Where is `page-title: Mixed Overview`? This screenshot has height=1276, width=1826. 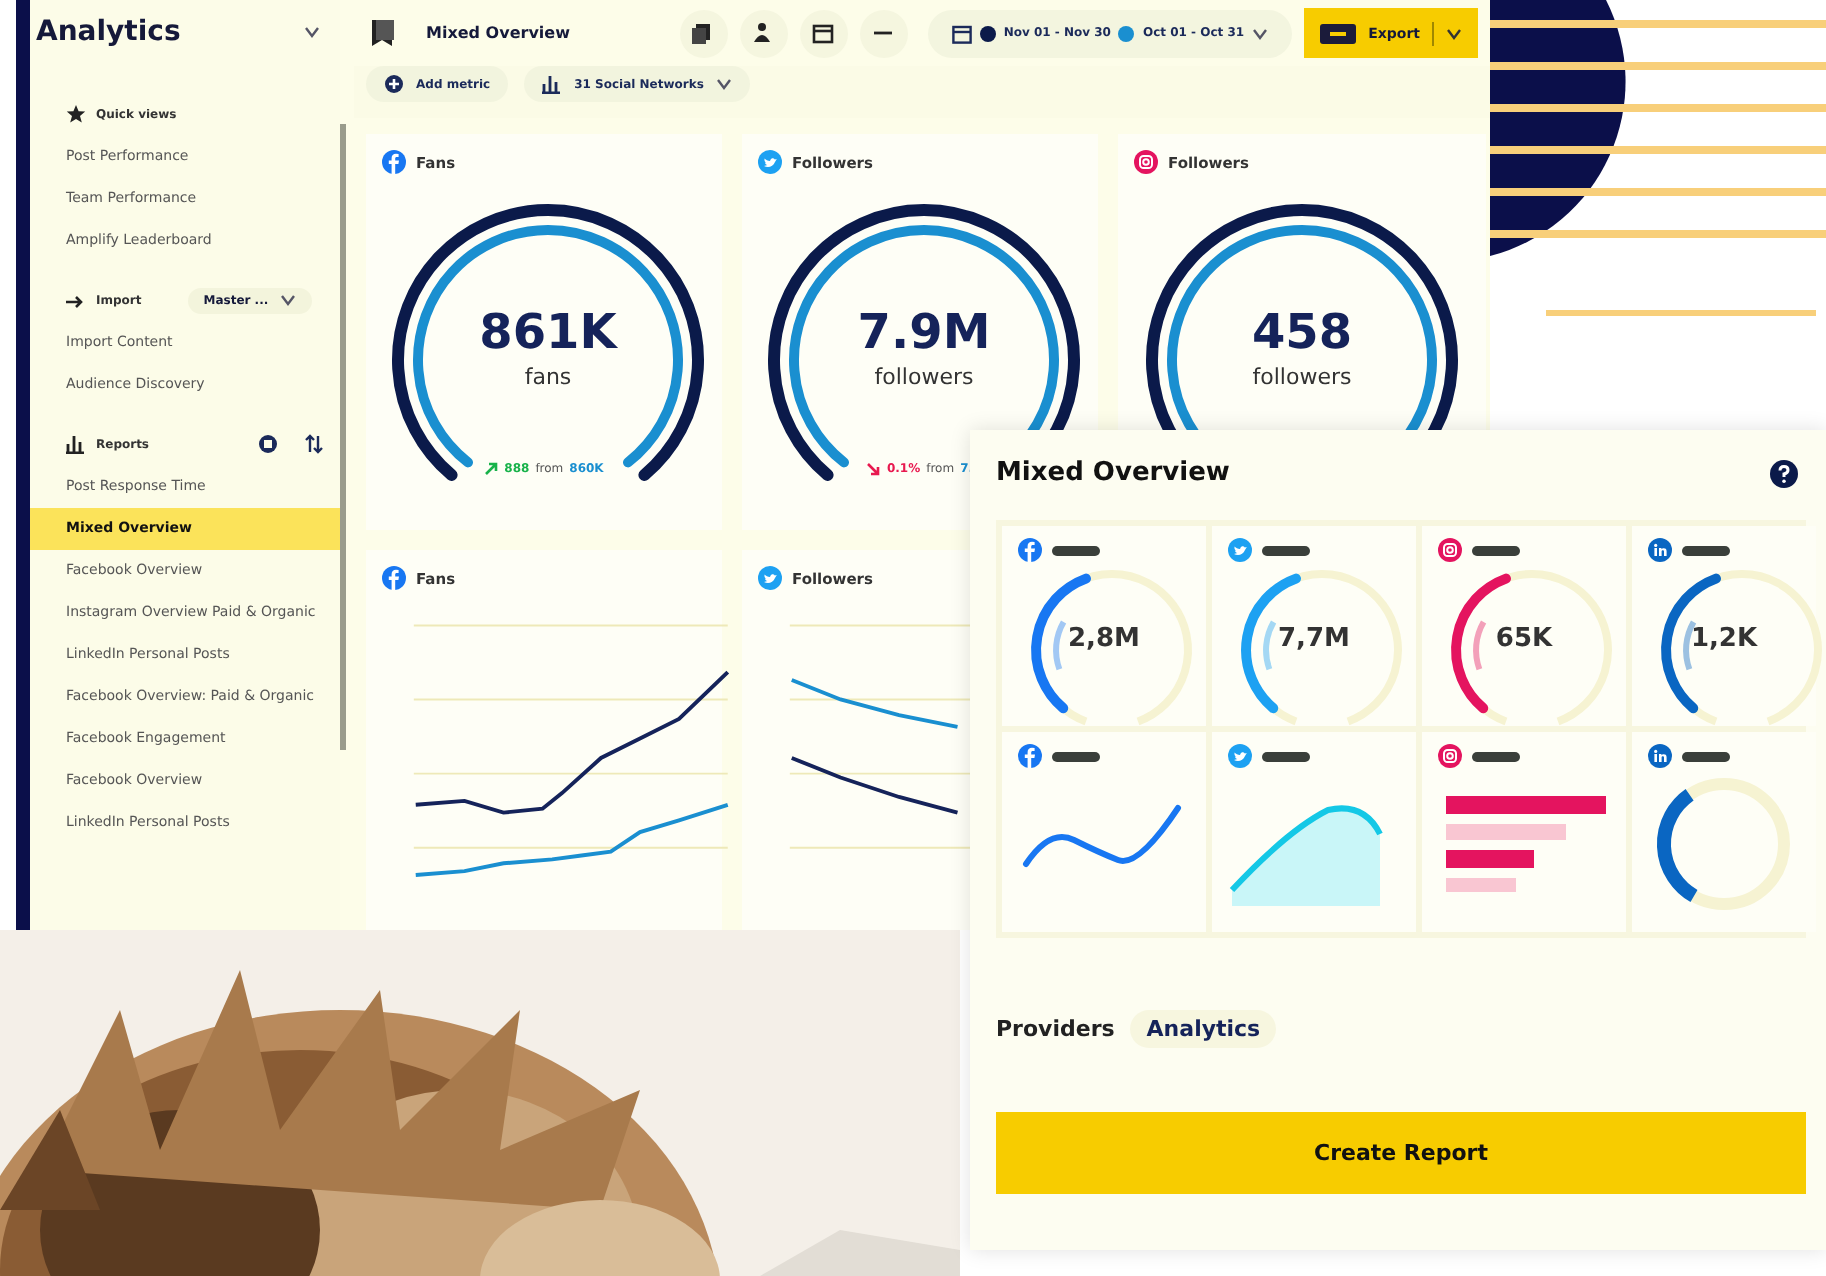 page-title: Mixed Overview is located at coordinates (498, 33).